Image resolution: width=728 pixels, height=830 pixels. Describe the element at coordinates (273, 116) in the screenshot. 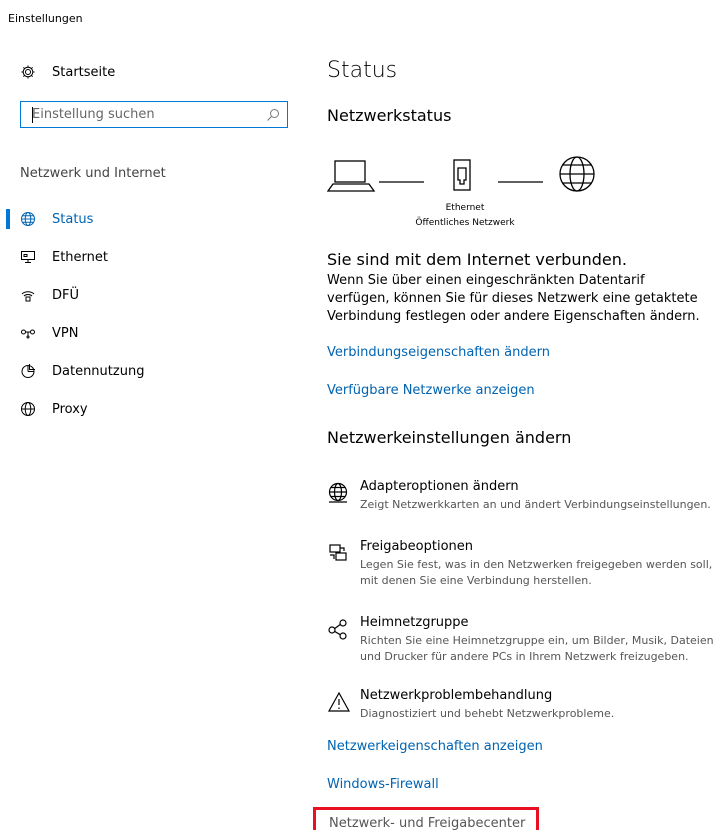

I see `search-icon` at that location.